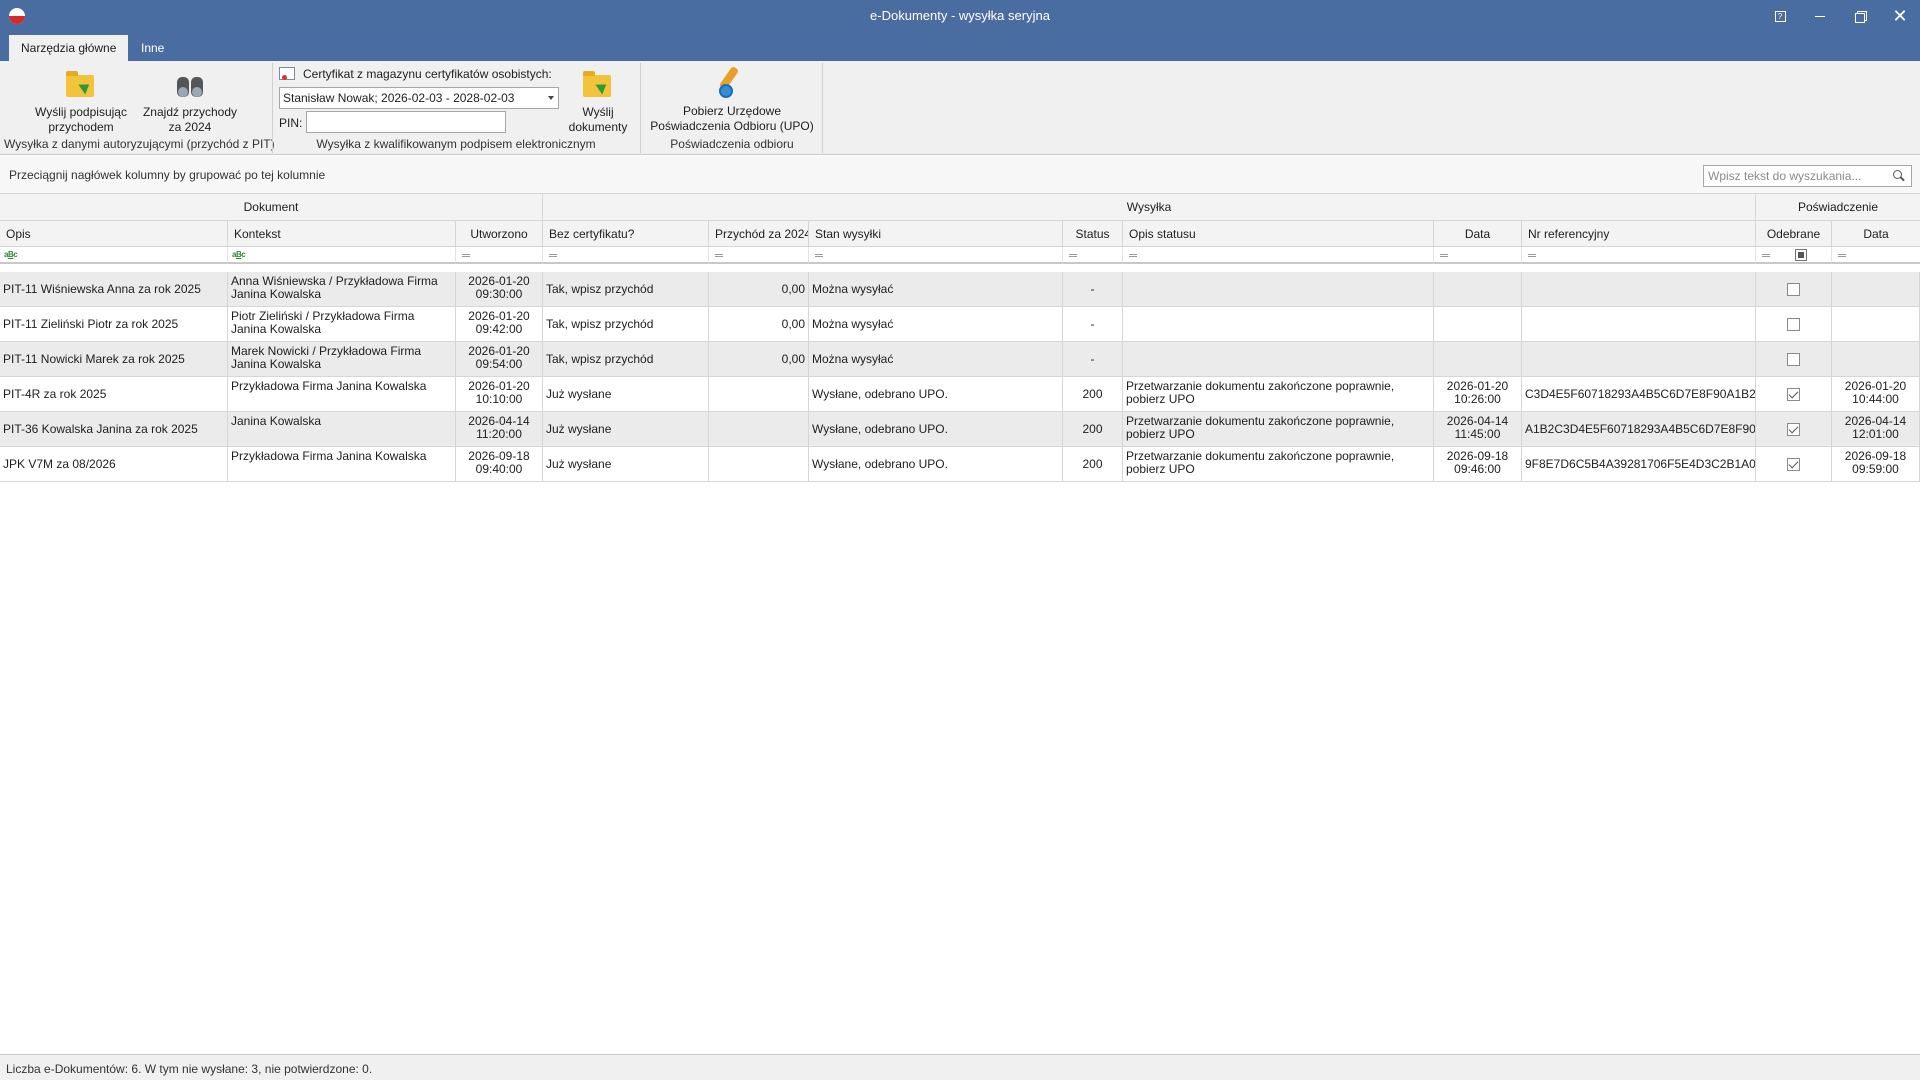  I want to click on cell-data: 2026-01-20 10:26:00, so click(1478, 394).